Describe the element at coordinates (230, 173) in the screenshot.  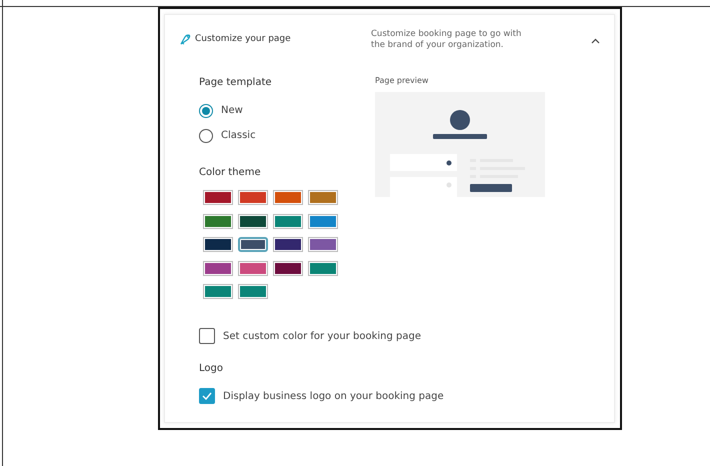
I see `section-label: Color theme` at that location.